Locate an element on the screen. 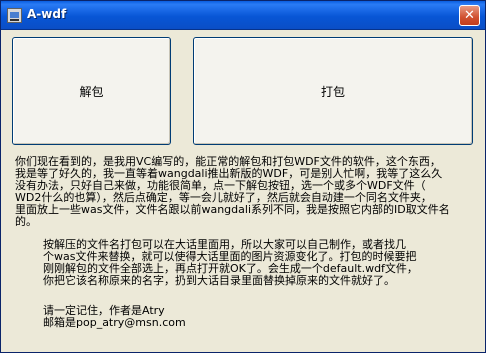 This screenshot has height=353, width=486. unpack-button: 解包 is located at coordinates (91, 91).